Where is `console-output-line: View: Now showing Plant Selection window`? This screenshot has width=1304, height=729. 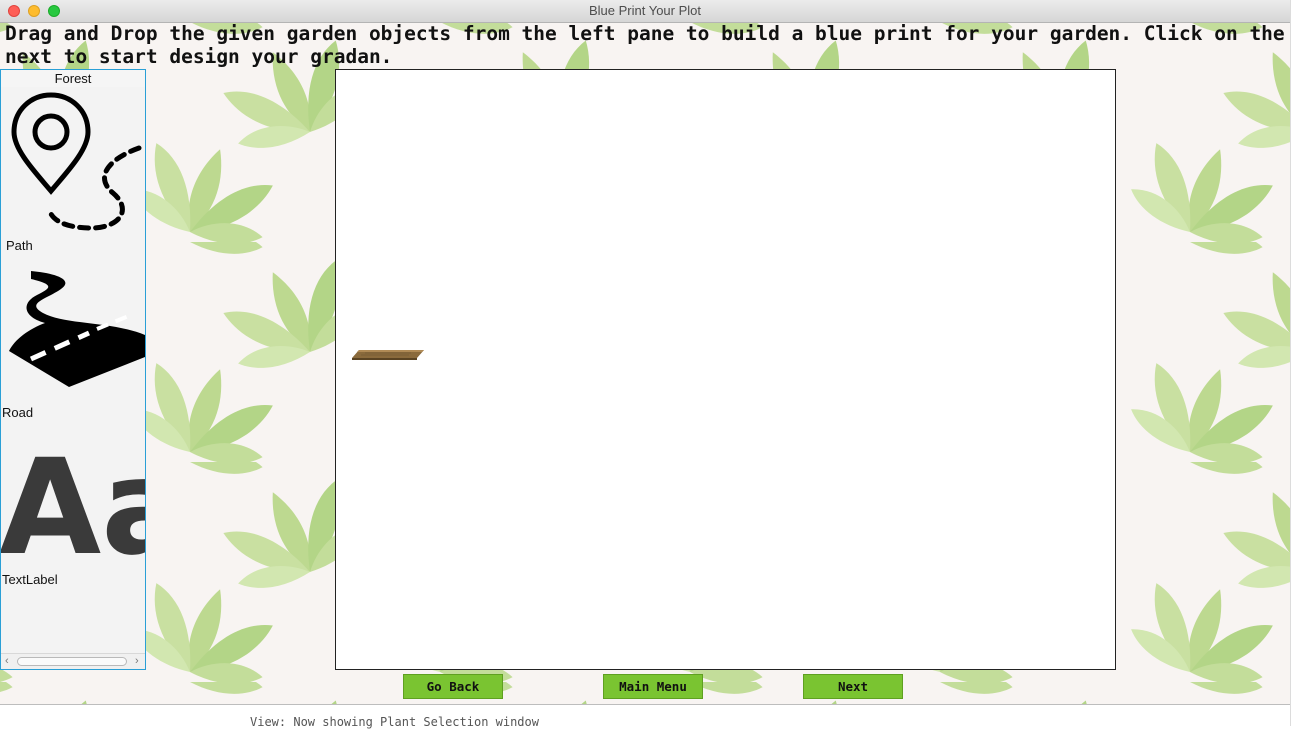 console-output-line: View: Now showing Plant Selection window is located at coordinates (394, 722).